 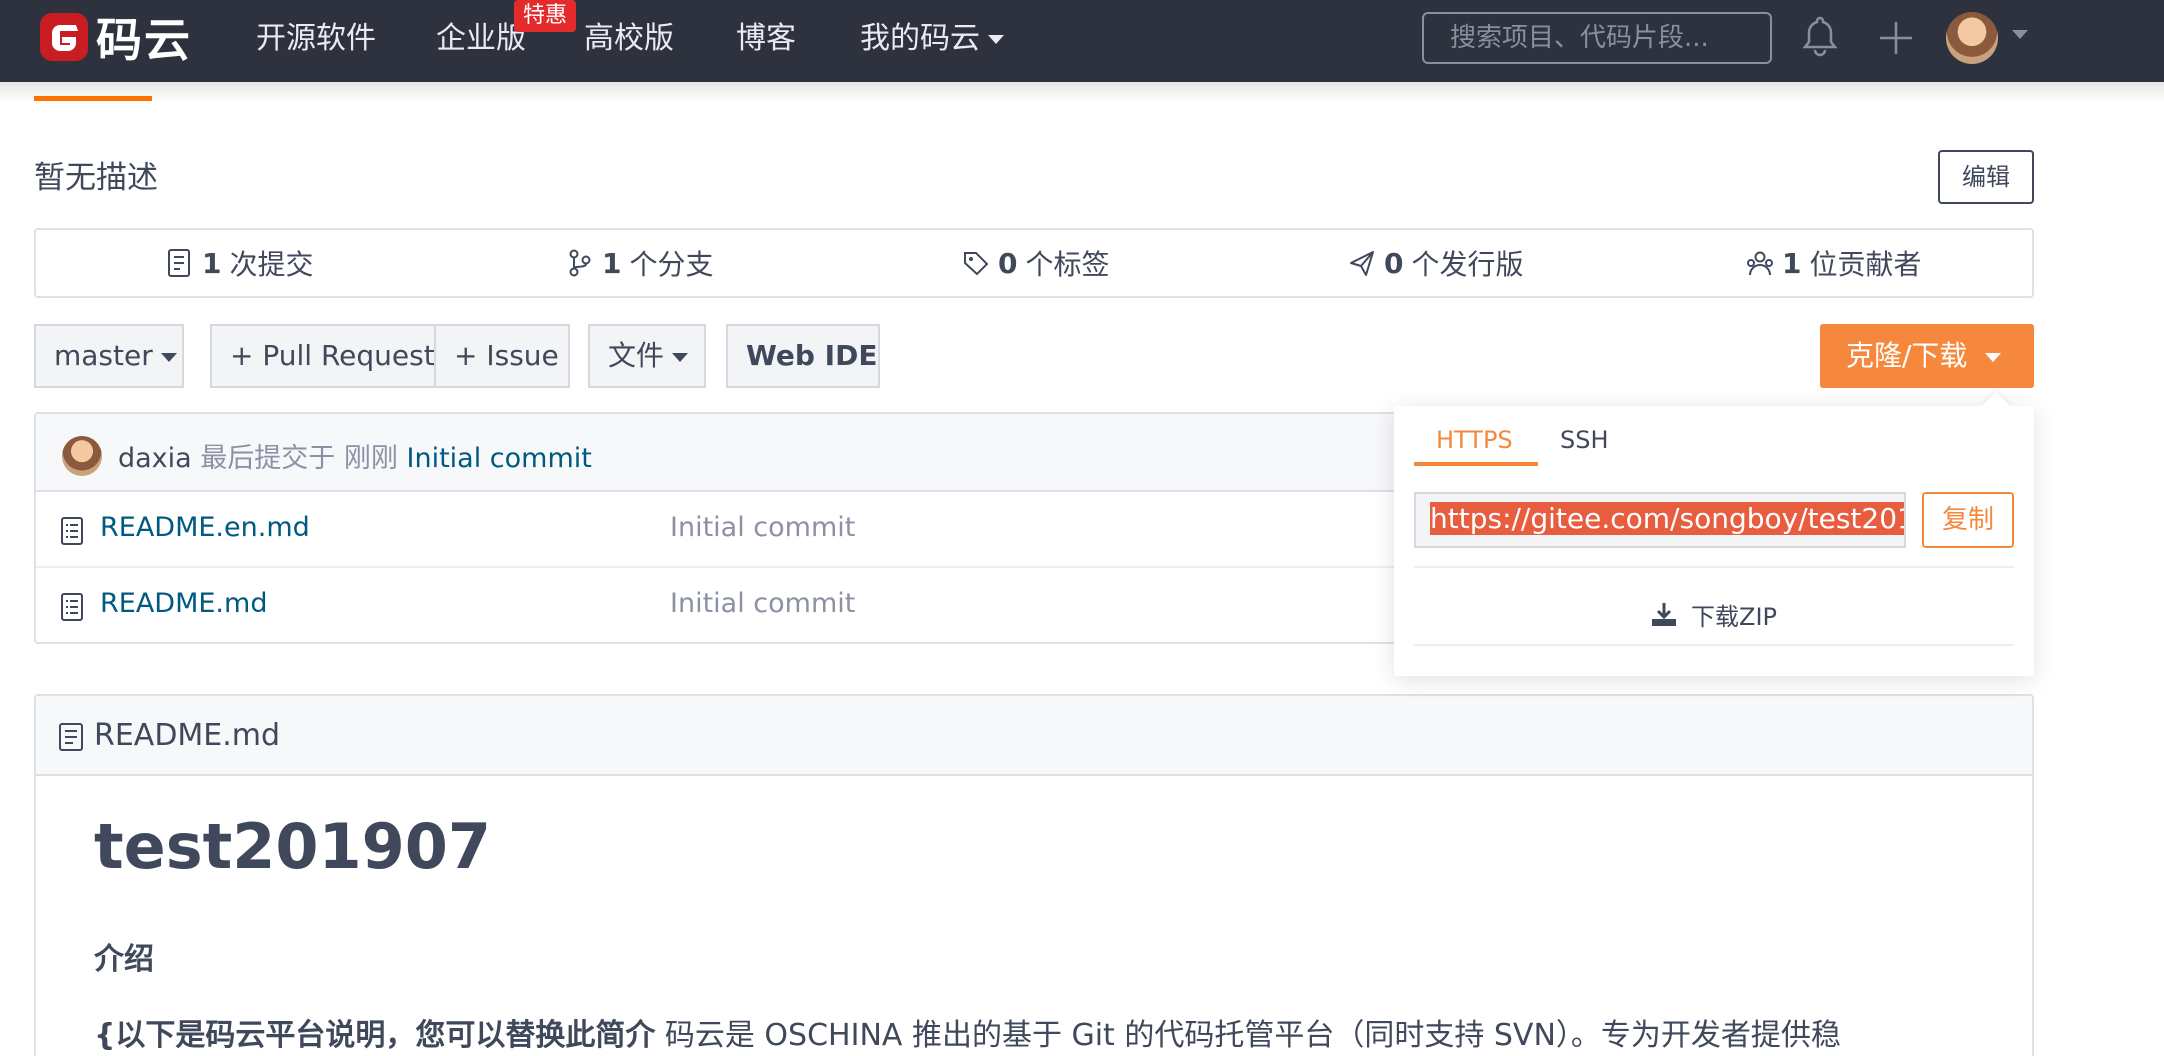 I want to click on branch-select: master, so click(x=109, y=356).